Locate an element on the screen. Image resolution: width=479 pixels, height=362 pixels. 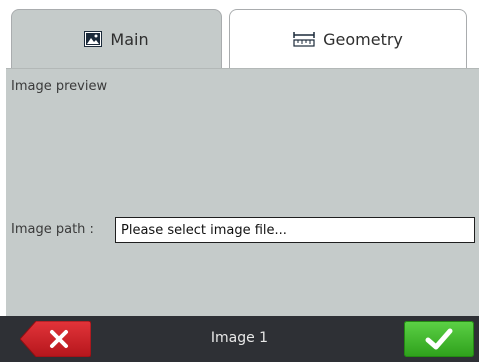
tab-geometry: Geometry is located at coordinates (348, 38).